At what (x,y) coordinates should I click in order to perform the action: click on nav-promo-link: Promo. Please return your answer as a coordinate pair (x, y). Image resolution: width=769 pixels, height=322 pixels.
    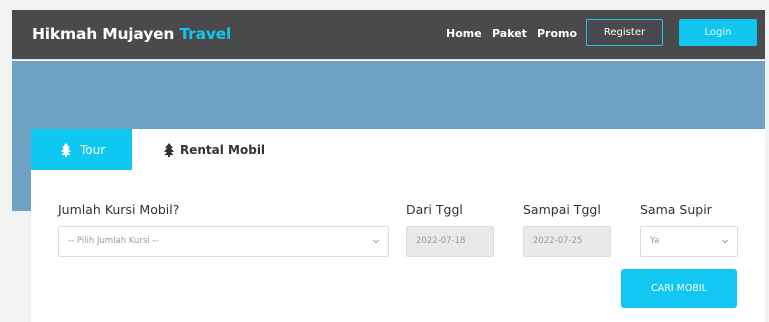
    Looking at the image, I should click on (557, 33).